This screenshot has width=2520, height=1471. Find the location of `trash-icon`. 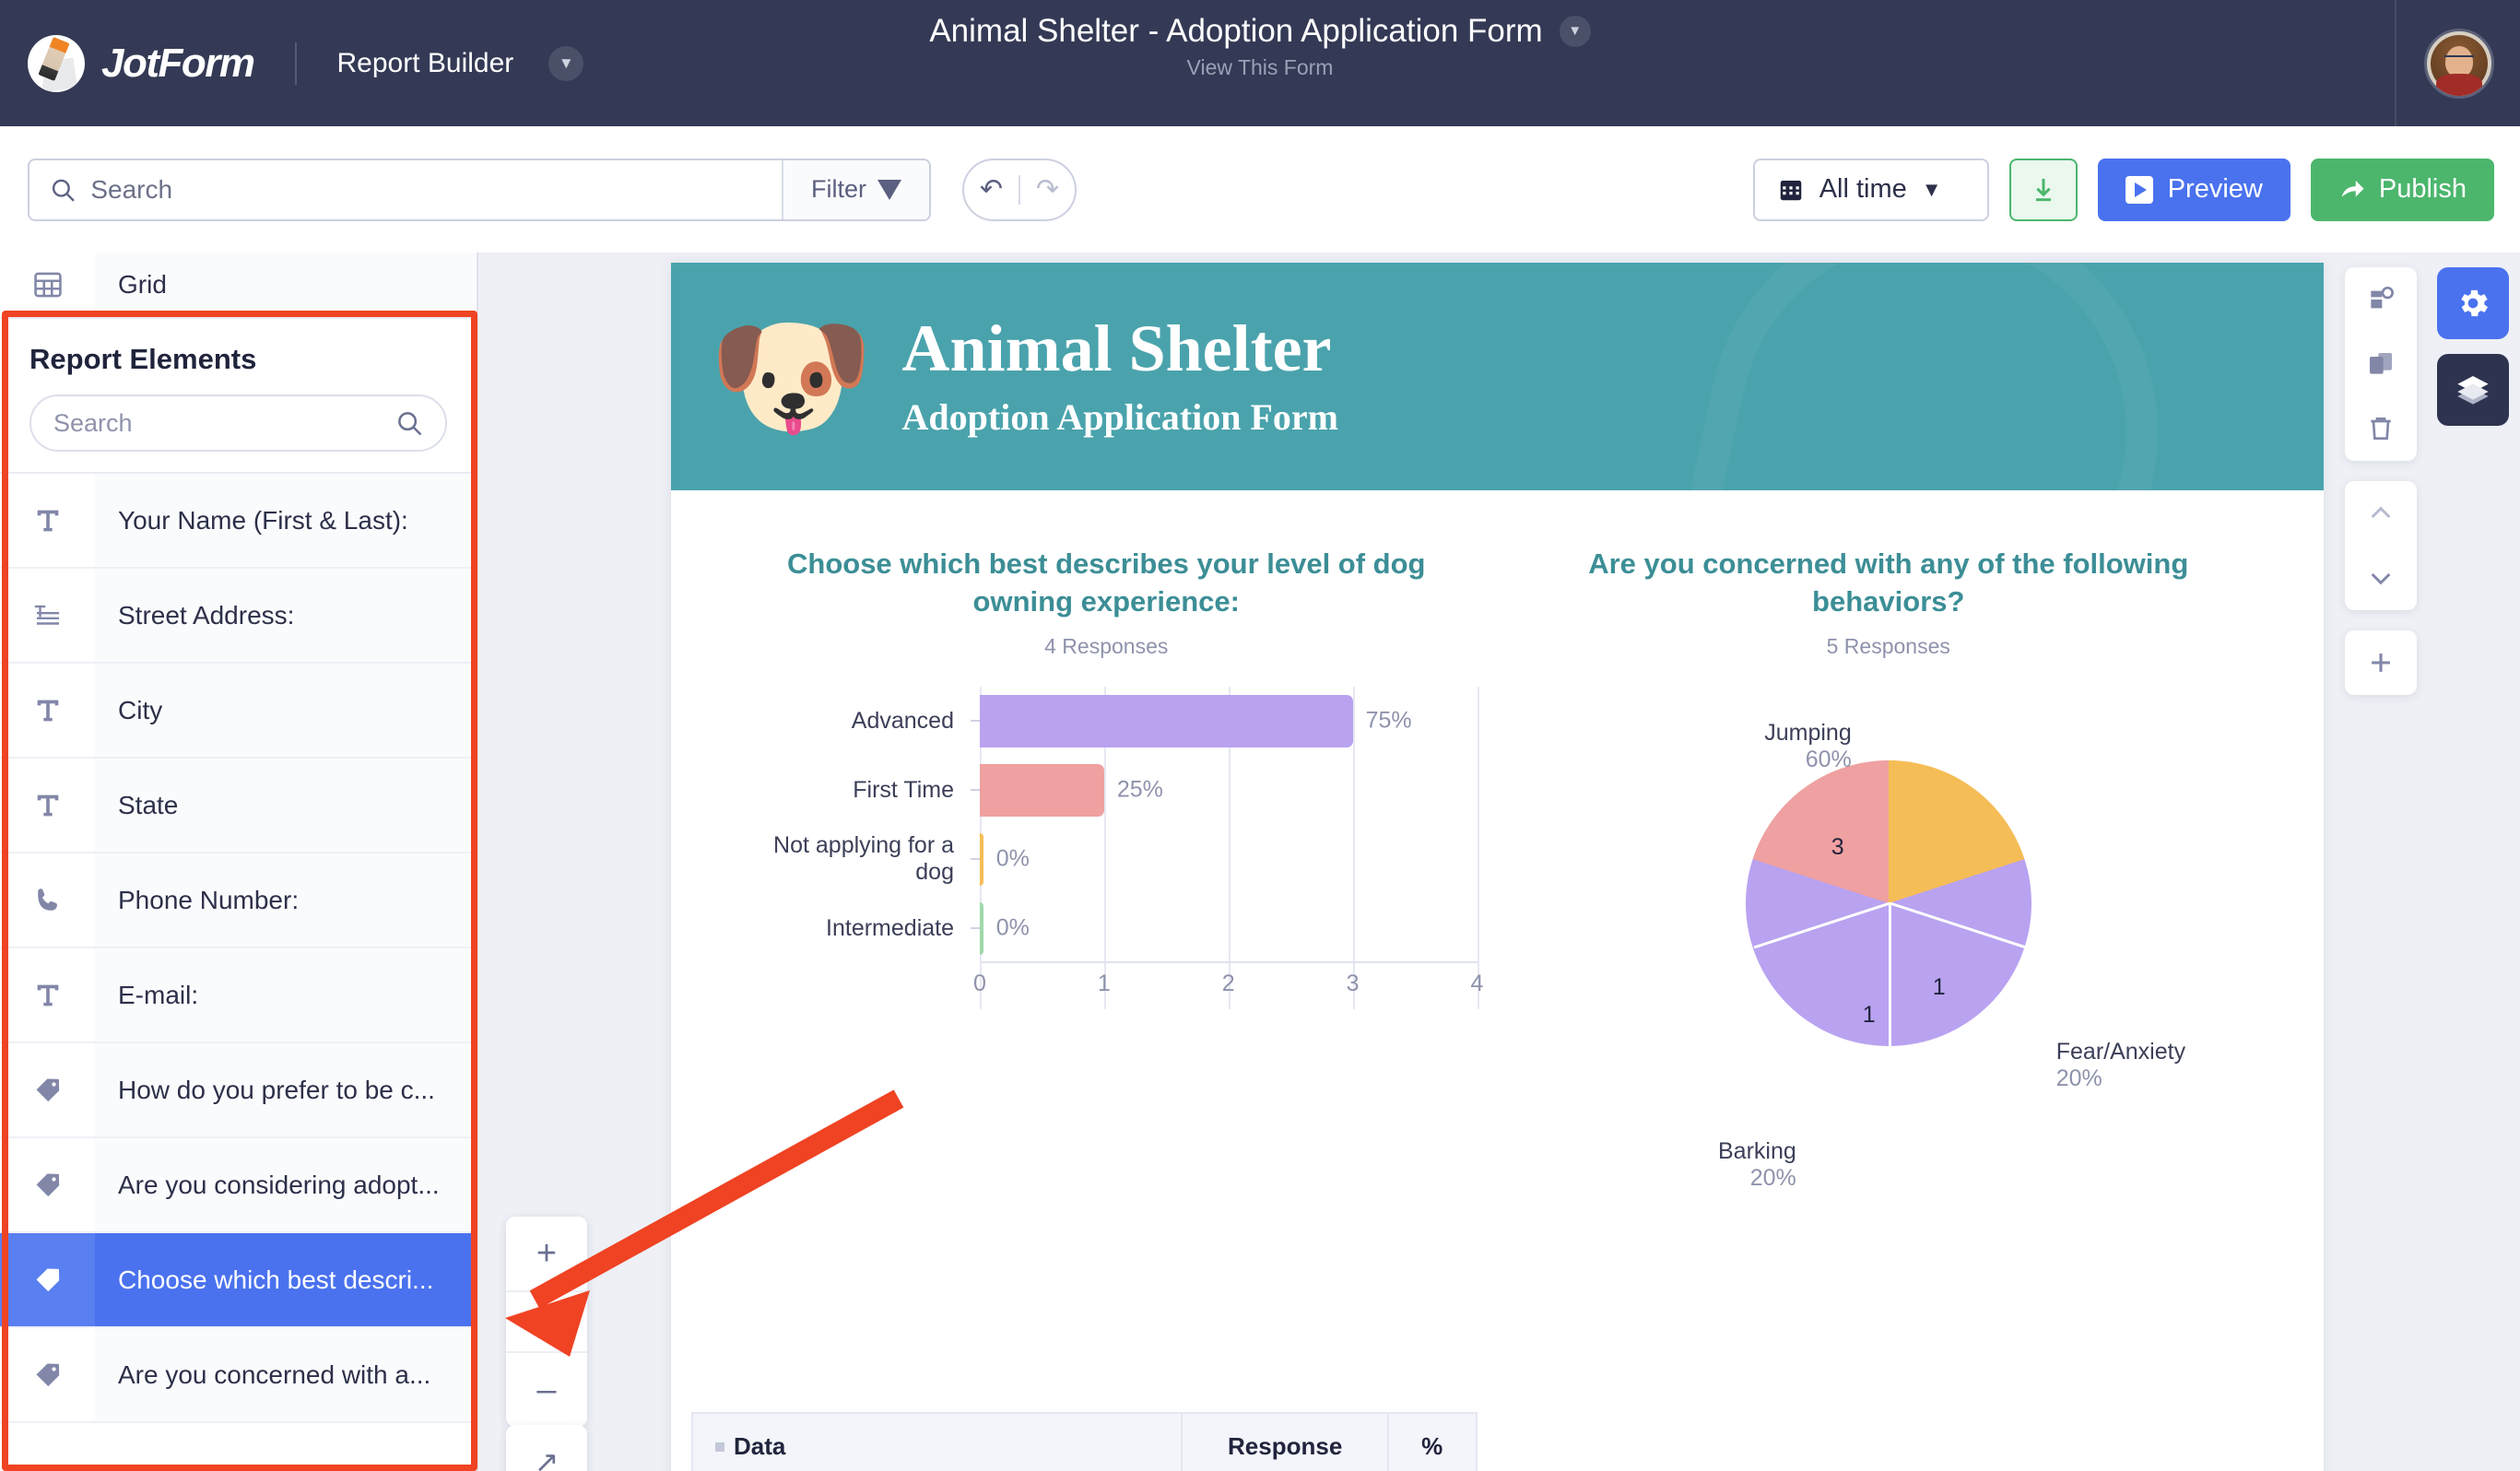

trash-icon is located at coordinates (2381, 428).